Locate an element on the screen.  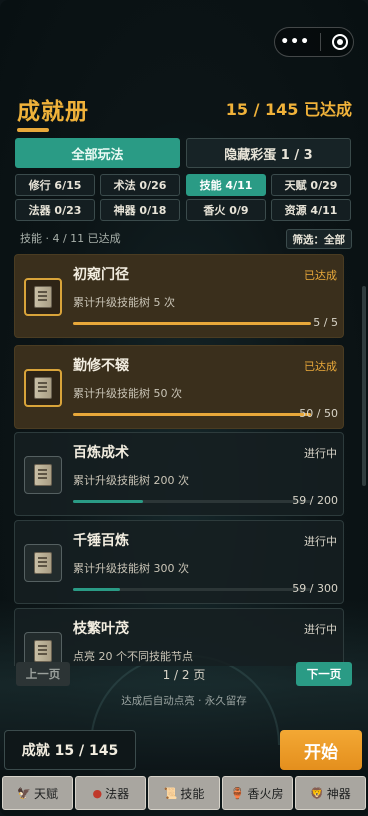
auto-unlock-hint: 达成后自动点亮 · 永久留存 is located at coordinates (184, 701).